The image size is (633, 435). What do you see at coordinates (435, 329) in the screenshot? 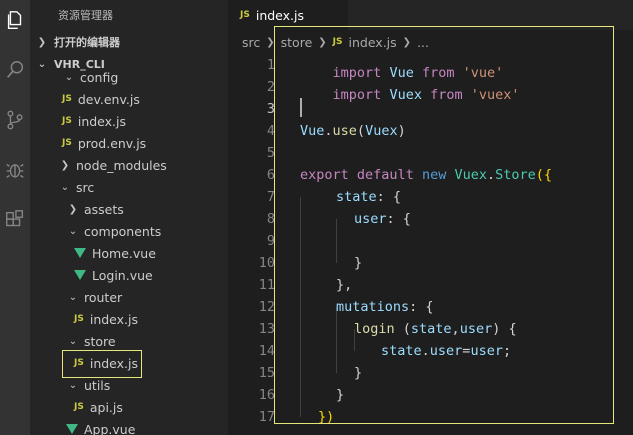
I see `code-line: login (state,user) {` at bounding box center [435, 329].